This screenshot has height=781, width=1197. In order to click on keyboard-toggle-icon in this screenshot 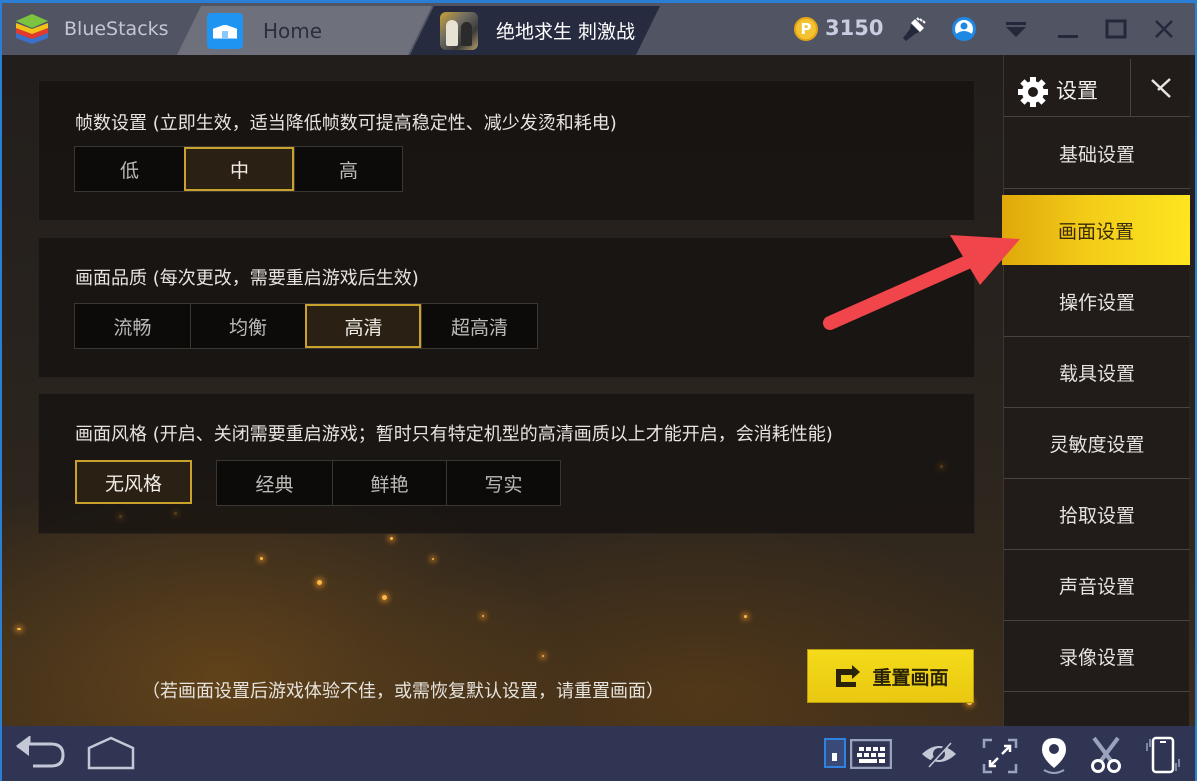, I will do `click(835, 755)`.